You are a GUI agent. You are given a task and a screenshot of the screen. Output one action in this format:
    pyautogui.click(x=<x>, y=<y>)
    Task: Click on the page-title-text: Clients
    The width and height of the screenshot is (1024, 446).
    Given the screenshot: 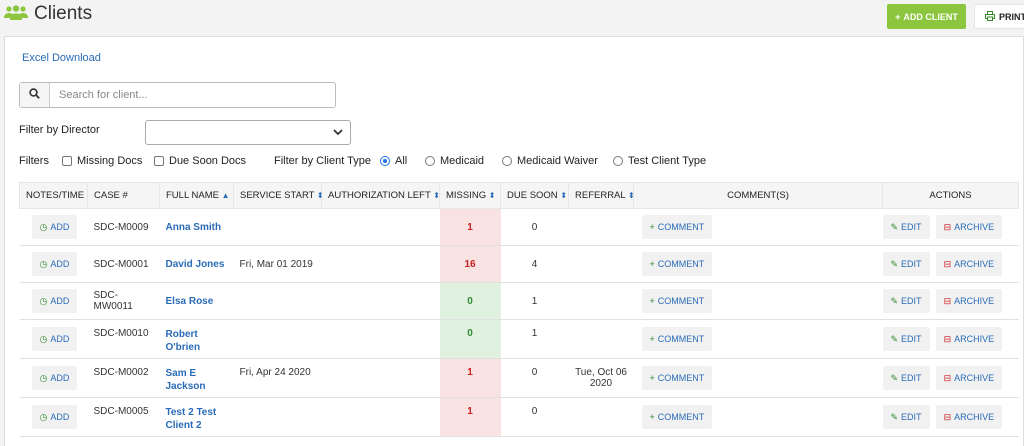 What is the action you would take?
    pyautogui.click(x=63, y=13)
    